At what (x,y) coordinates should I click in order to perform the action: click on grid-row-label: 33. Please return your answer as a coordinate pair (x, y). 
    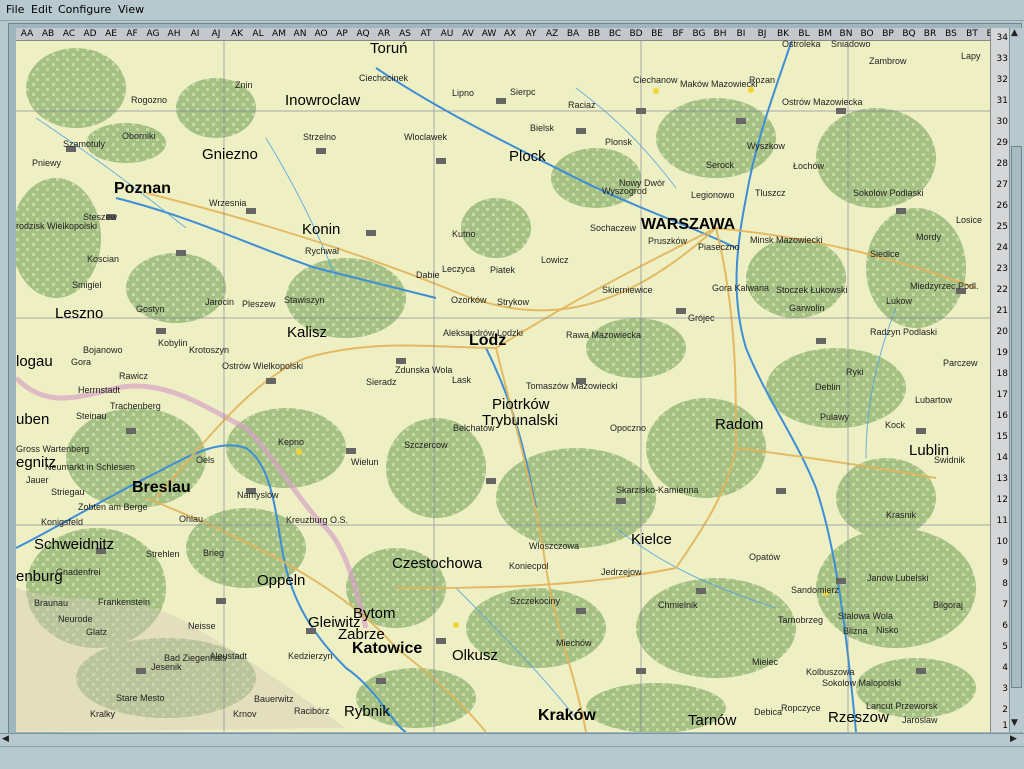
    Looking at the image, I should click on (1002, 59).